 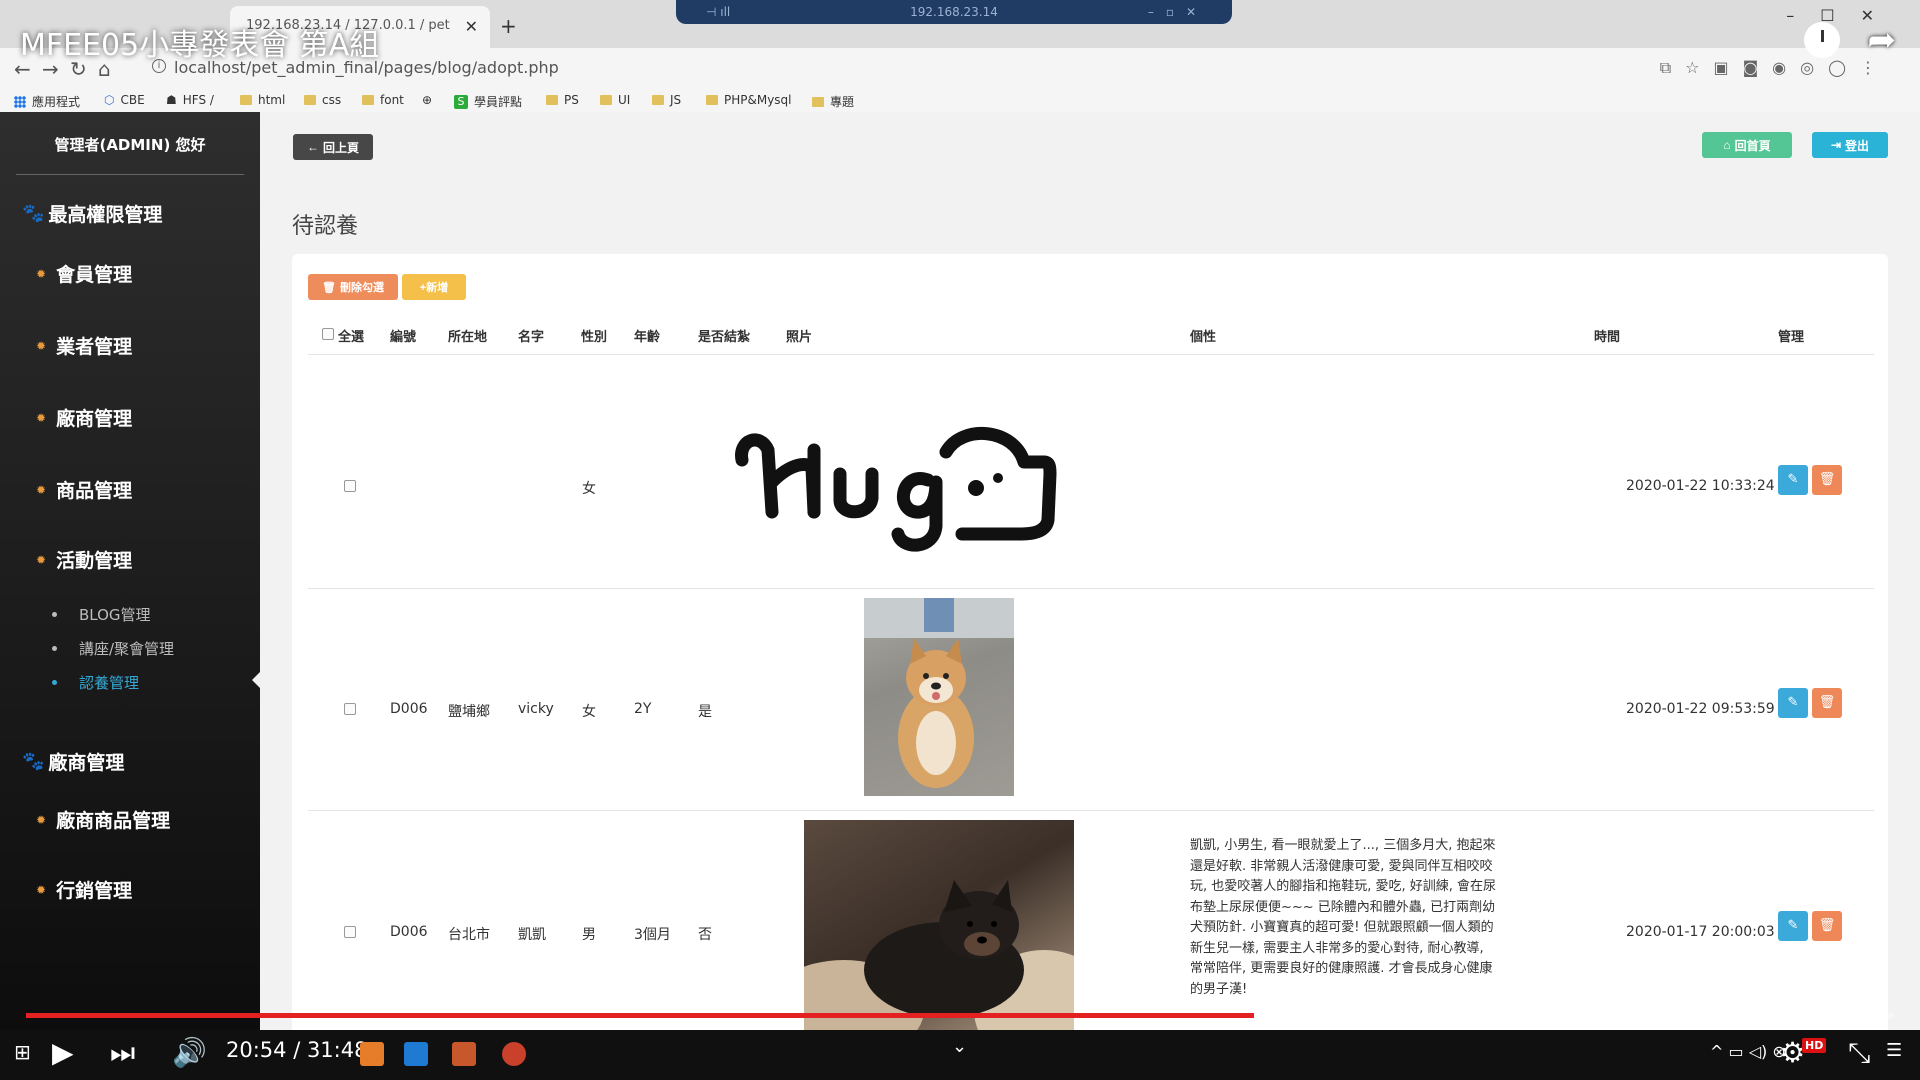 I want to click on firefox-icon, so click(x=372, y=1054).